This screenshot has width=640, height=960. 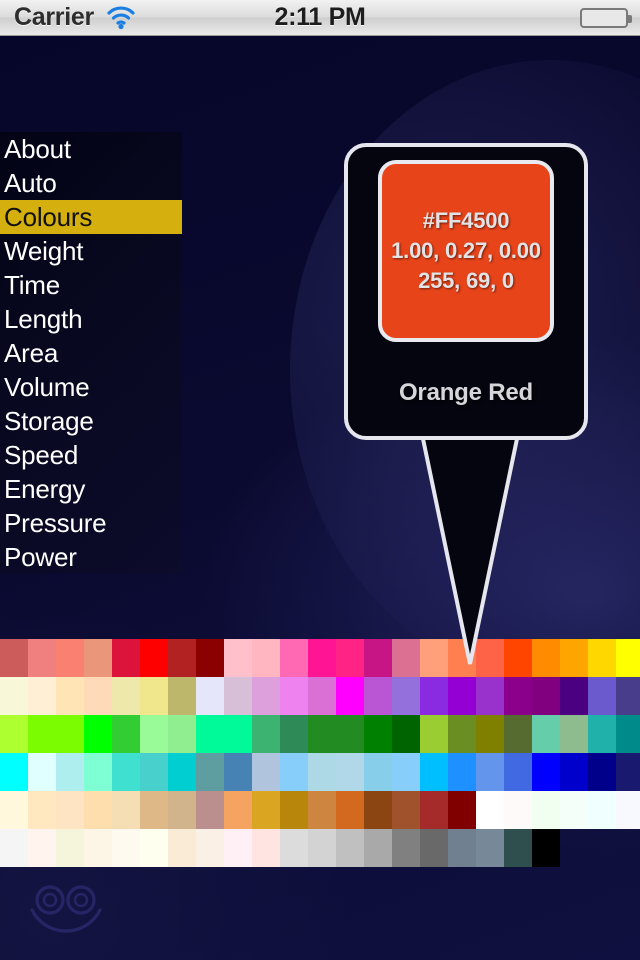 What do you see at coordinates (91, 149) in the screenshot?
I see `menu-item-about: About` at bounding box center [91, 149].